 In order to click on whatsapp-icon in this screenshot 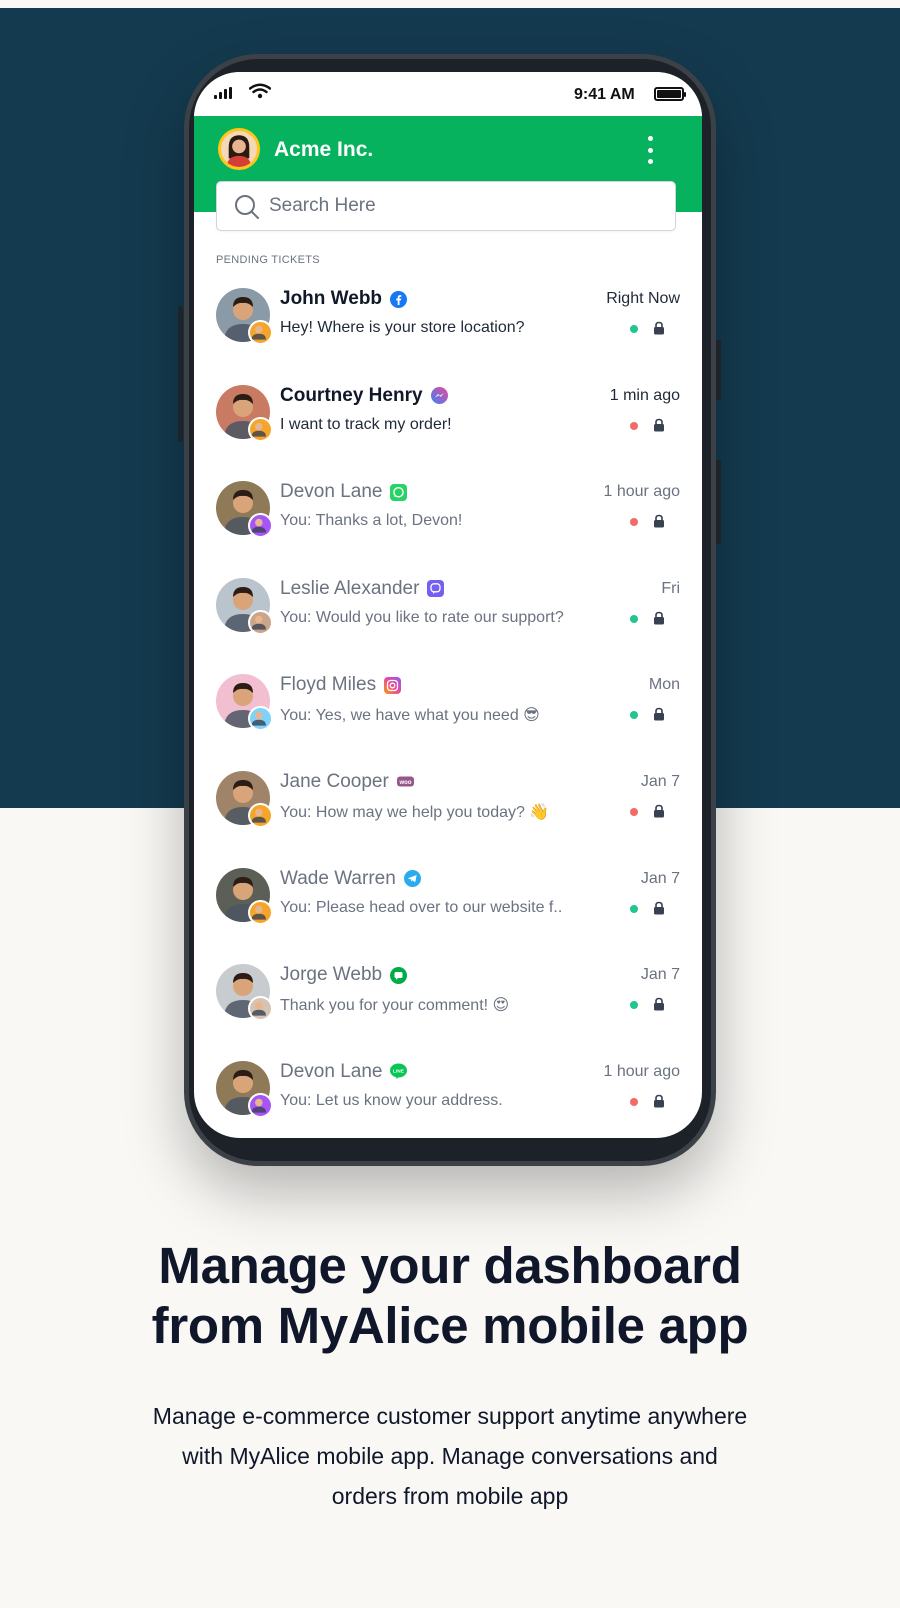, I will do `click(399, 492)`.